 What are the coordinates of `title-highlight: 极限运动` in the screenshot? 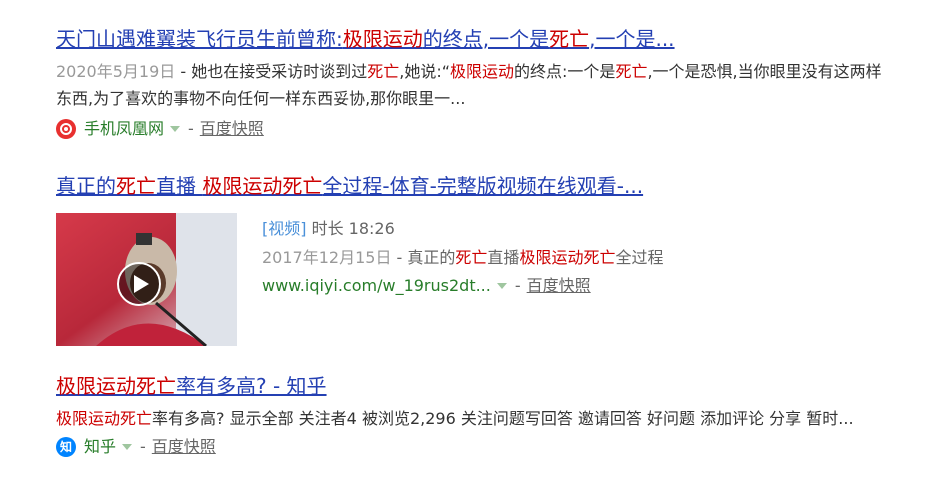 It's located at (382, 39).